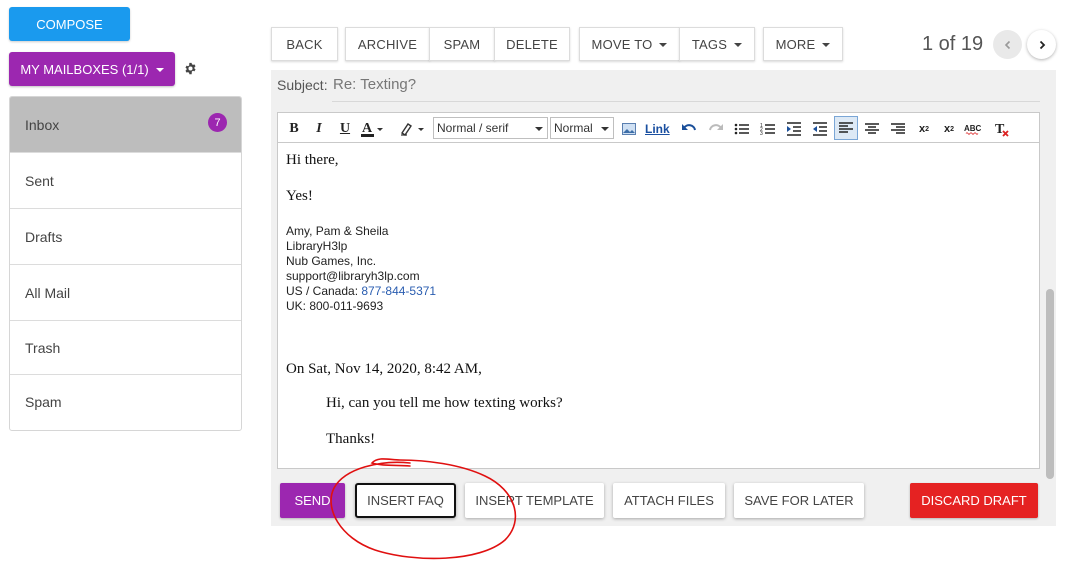 This screenshot has height=565, width=1077. What do you see at coordinates (974, 500) in the screenshot?
I see `discard-draft-button: DISCARD DRAFT` at bounding box center [974, 500].